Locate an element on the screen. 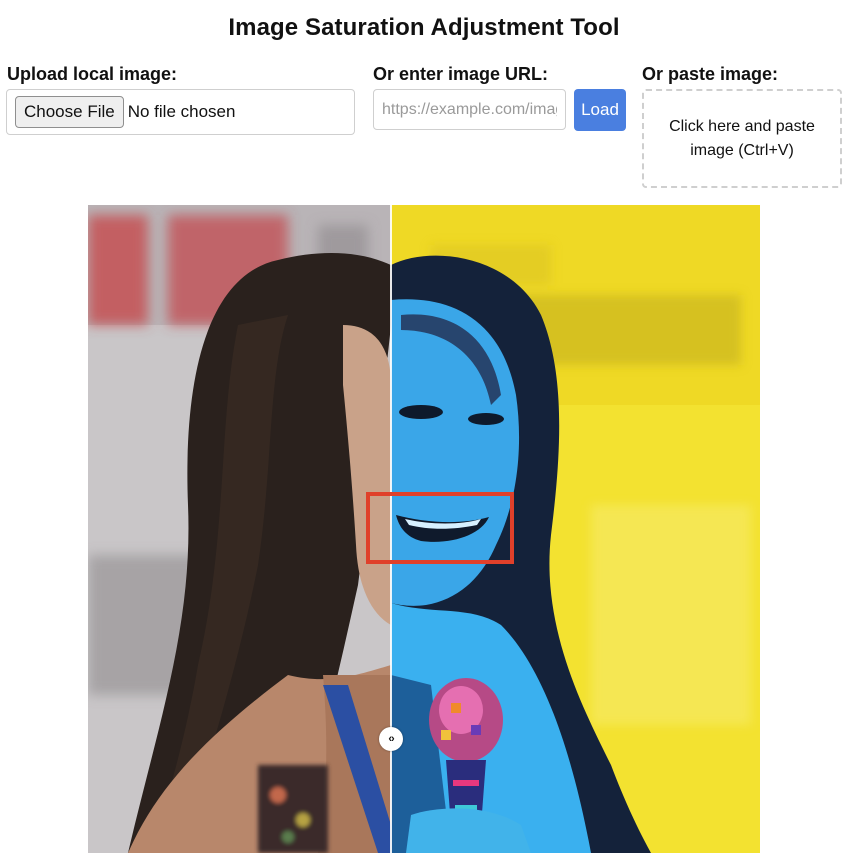 Image resolution: width=852 pixels, height=853 pixels. file-input: Choose File No file chosen is located at coordinates (180, 112).